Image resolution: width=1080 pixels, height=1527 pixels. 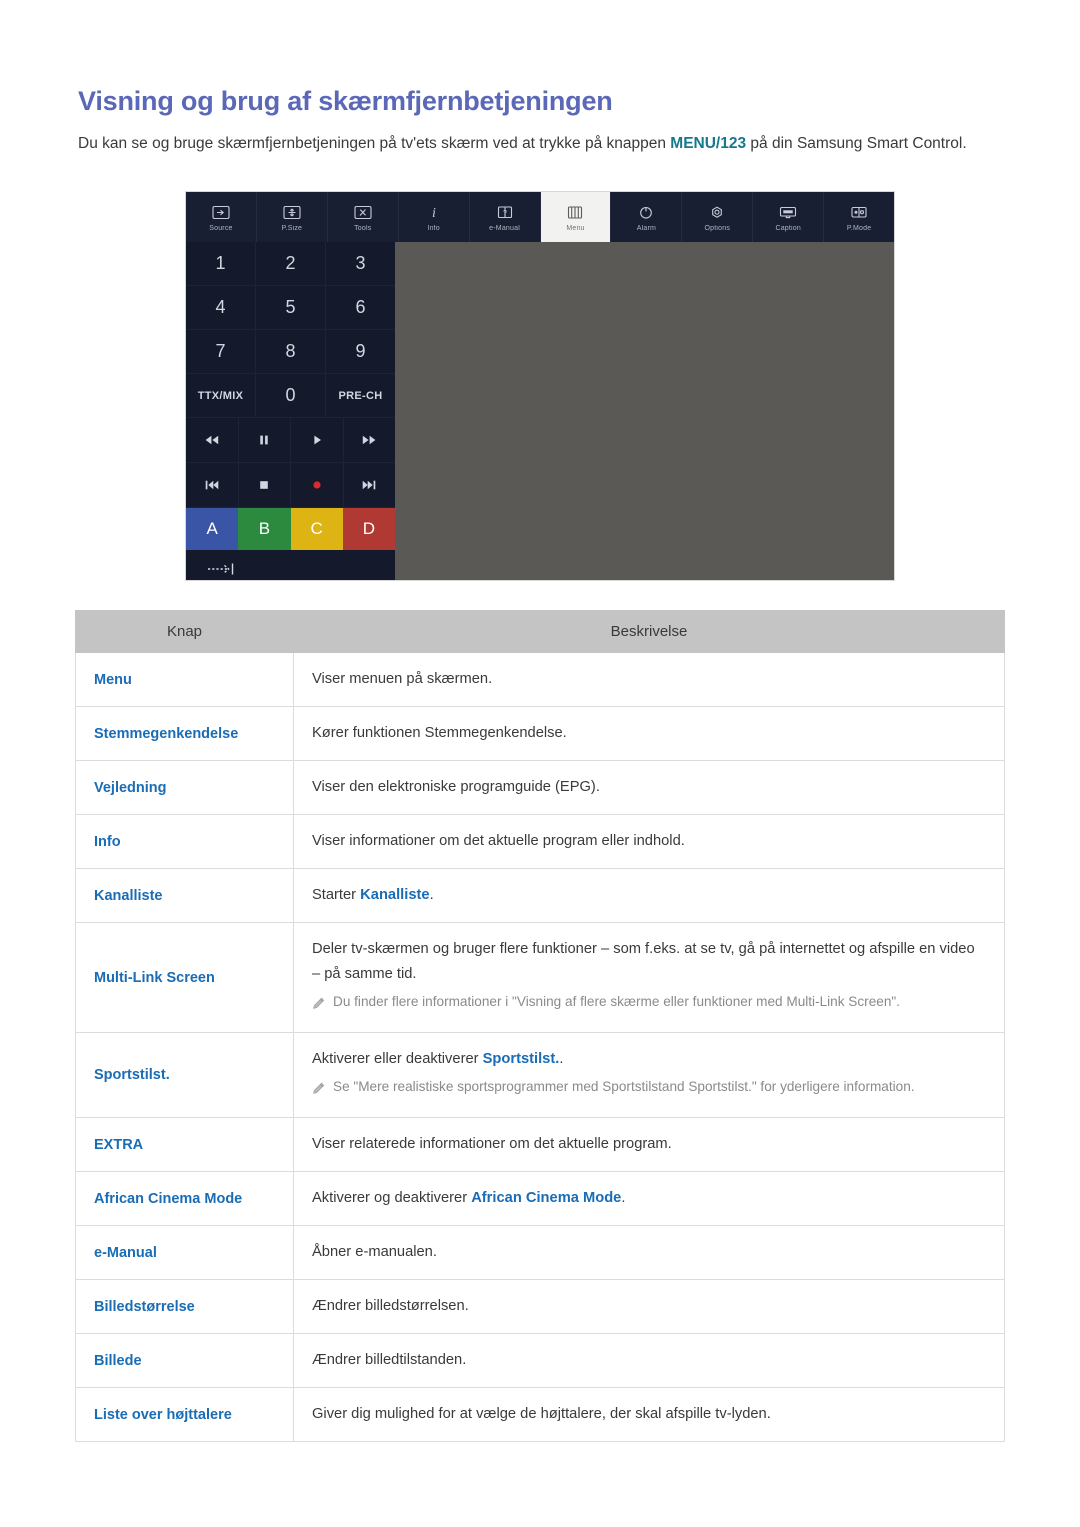 I want to click on remote-toolbar-label: Alarm, so click(x=646, y=228).